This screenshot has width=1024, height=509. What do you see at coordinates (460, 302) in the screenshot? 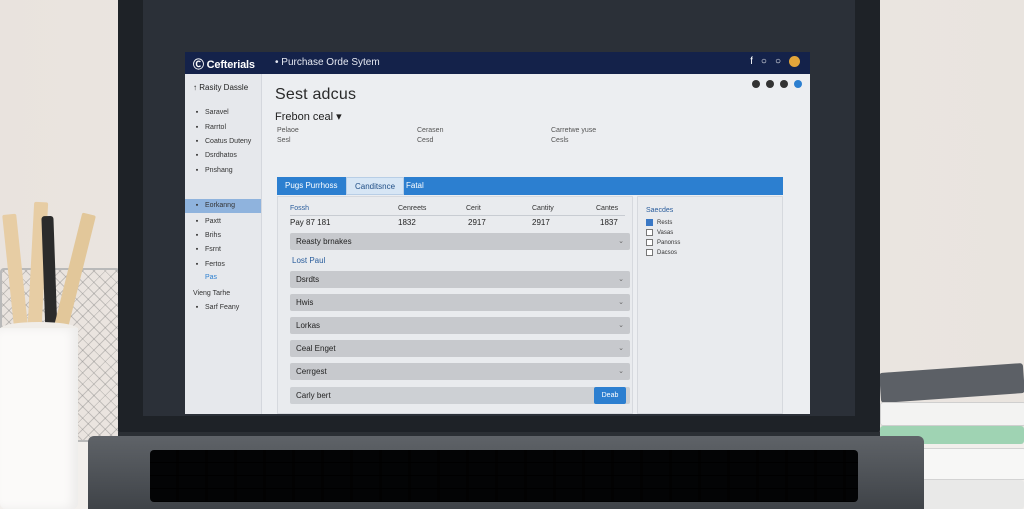
I see `dropdown-field: Hwis ⌄` at bounding box center [460, 302].